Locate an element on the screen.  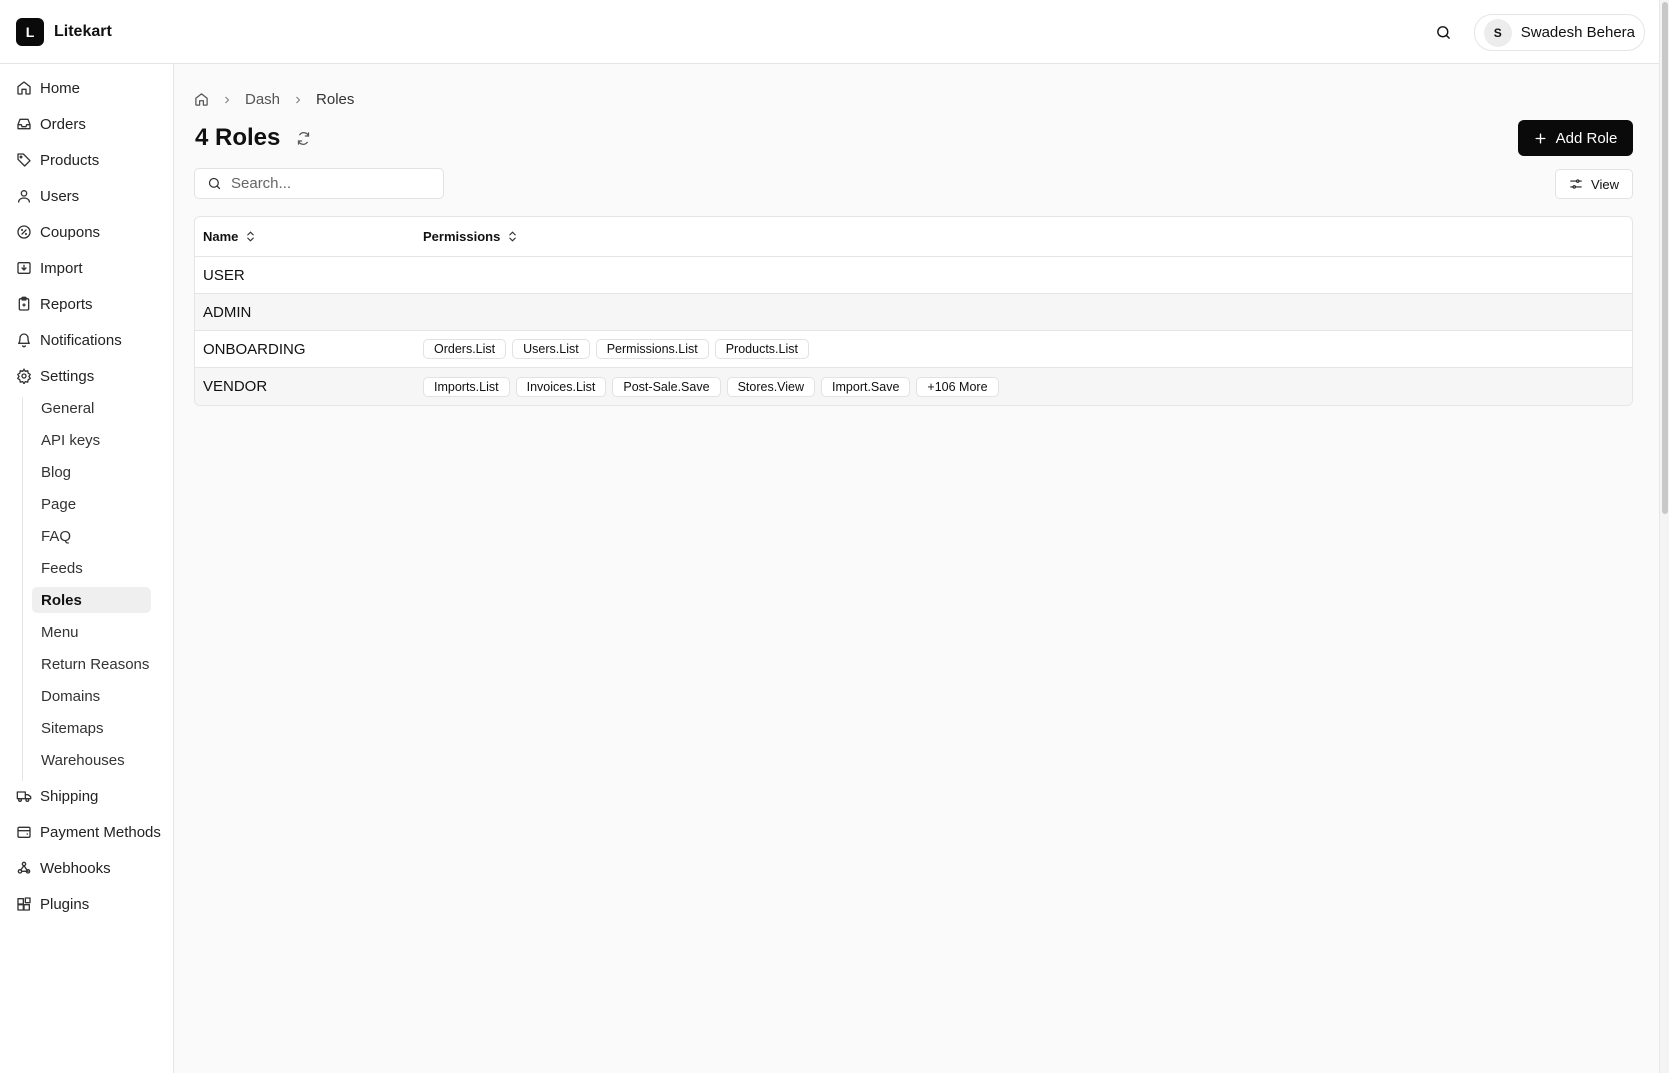
sidebar-item-reports: Reports is located at coordinates (54, 304).